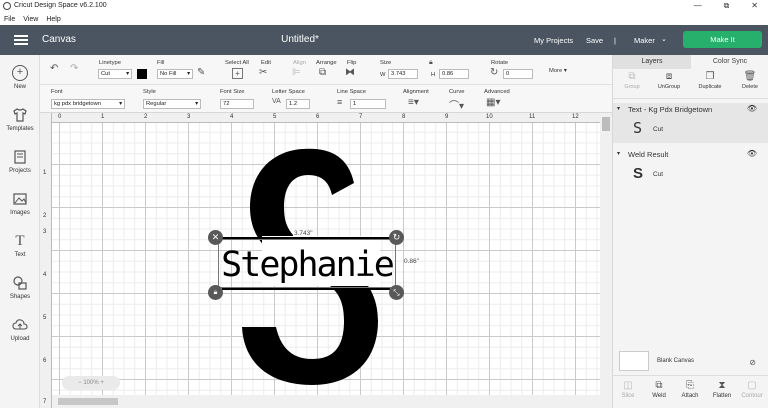 This screenshot has width=768, height=408. What do you see at coordinates (20, 245) in the screenshot?
I see `sidebar-item-text: T Text` at bounding box center [20, 245].